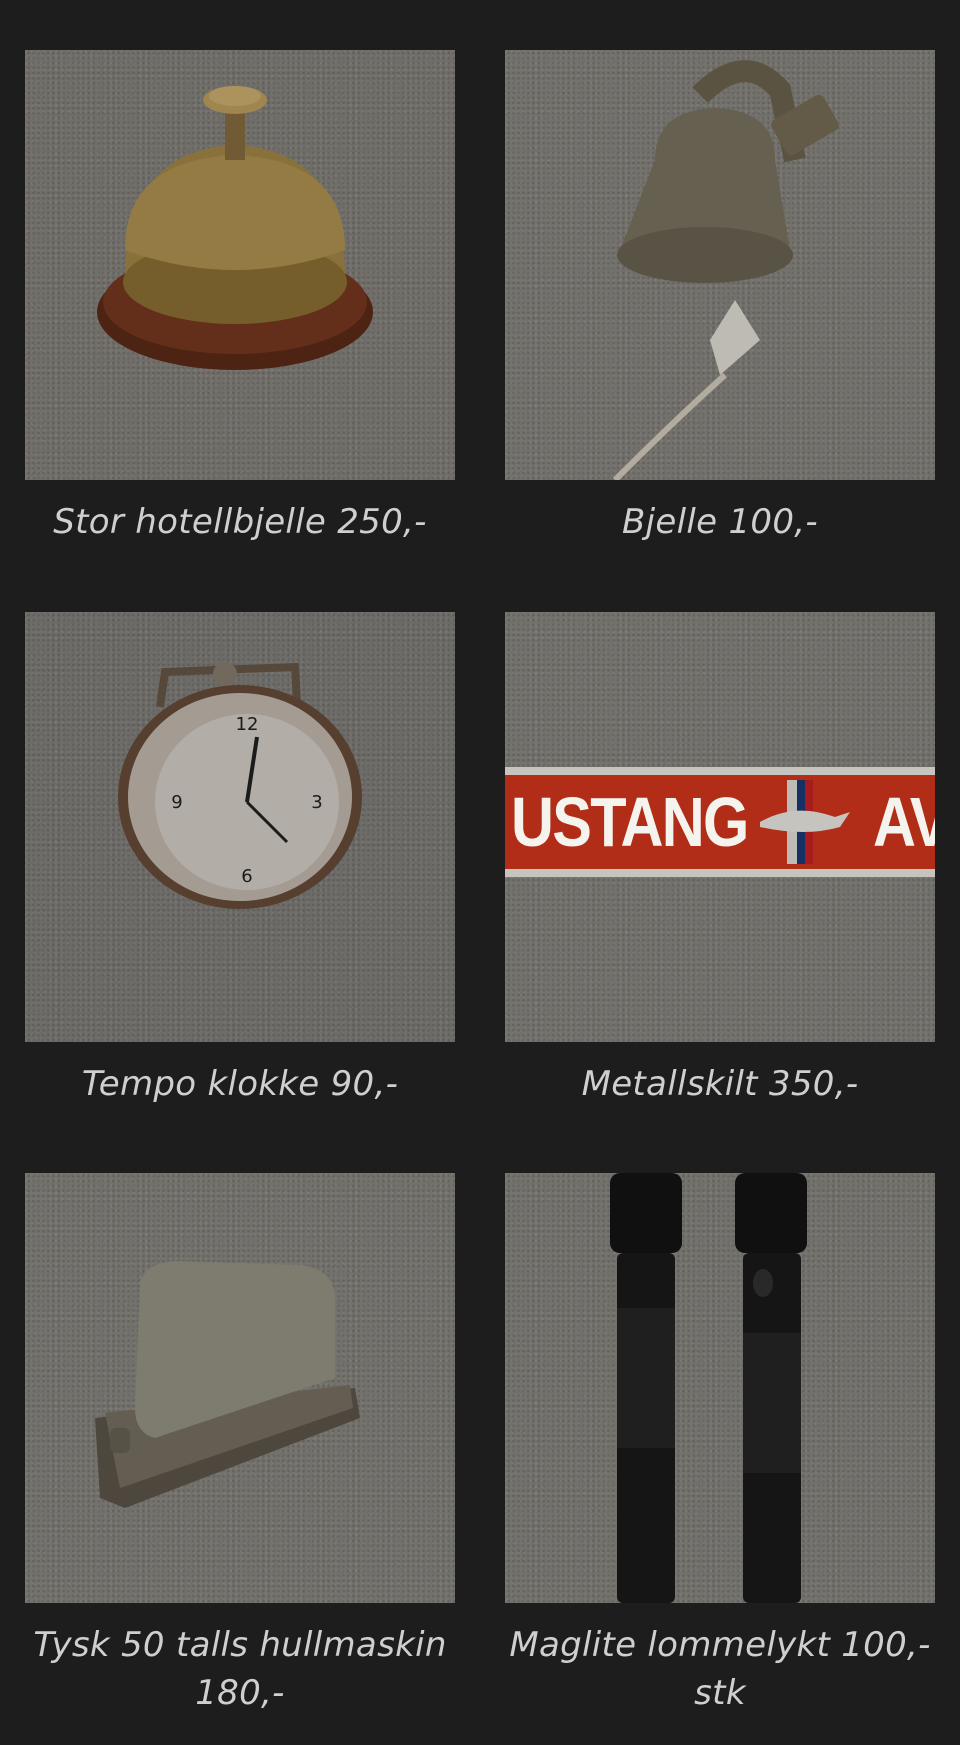 The width and height of the screenshot is (960, 1745). Describe the element at coordinates (904, 822) in the screenshot. I see `sign-text-right: AV` at that location.